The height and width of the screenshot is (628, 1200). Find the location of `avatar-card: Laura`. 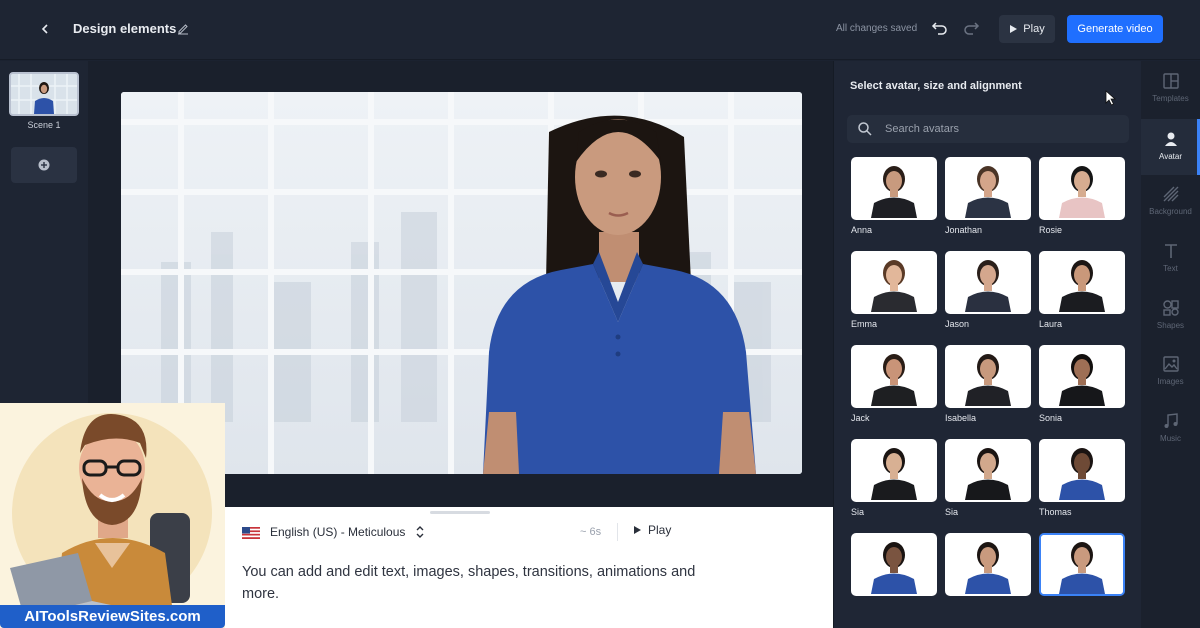

avatar-card: Laura is located at coordinates (1082, 291).